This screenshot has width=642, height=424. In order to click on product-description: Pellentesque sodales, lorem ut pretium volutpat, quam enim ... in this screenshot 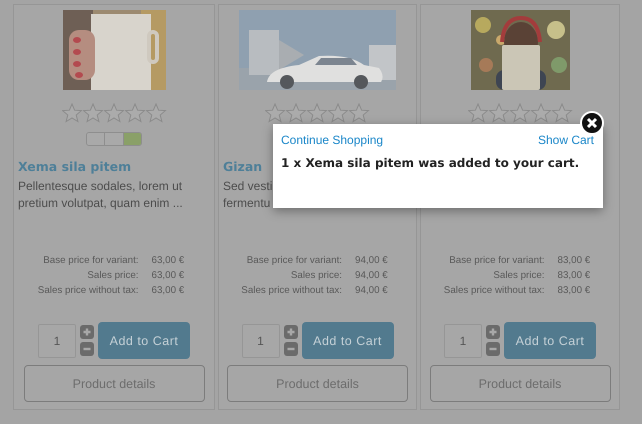, I will do `click(101, 195)`.